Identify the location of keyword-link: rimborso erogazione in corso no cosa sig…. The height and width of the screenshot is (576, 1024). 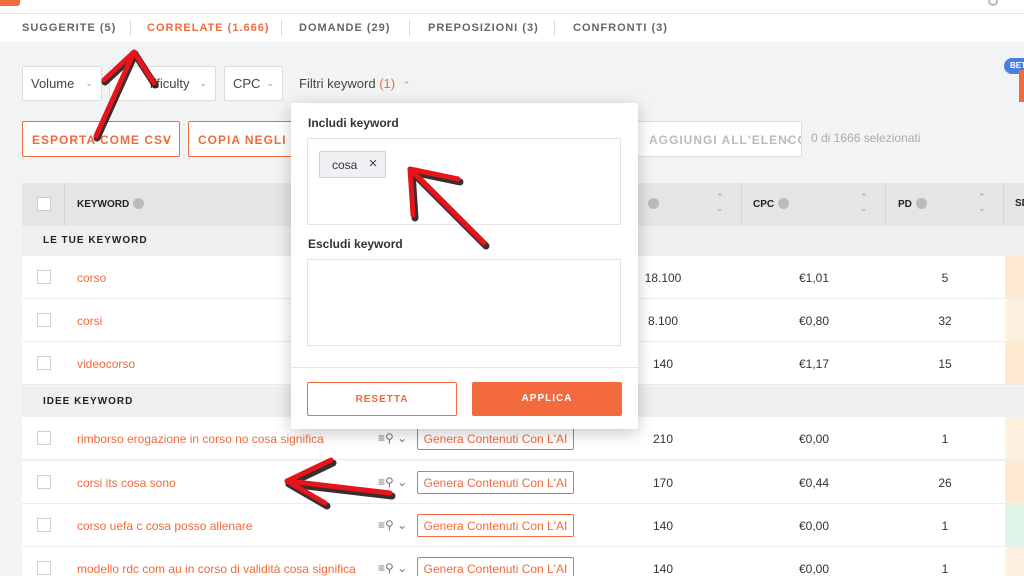
(200, 439).